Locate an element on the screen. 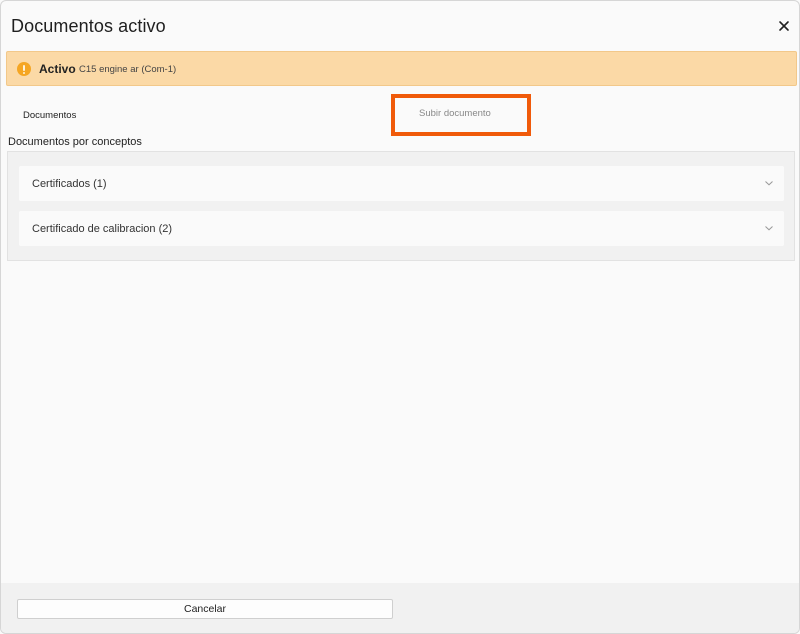  accordion-label: Certificados (1) is located at coordinates (69, 184).